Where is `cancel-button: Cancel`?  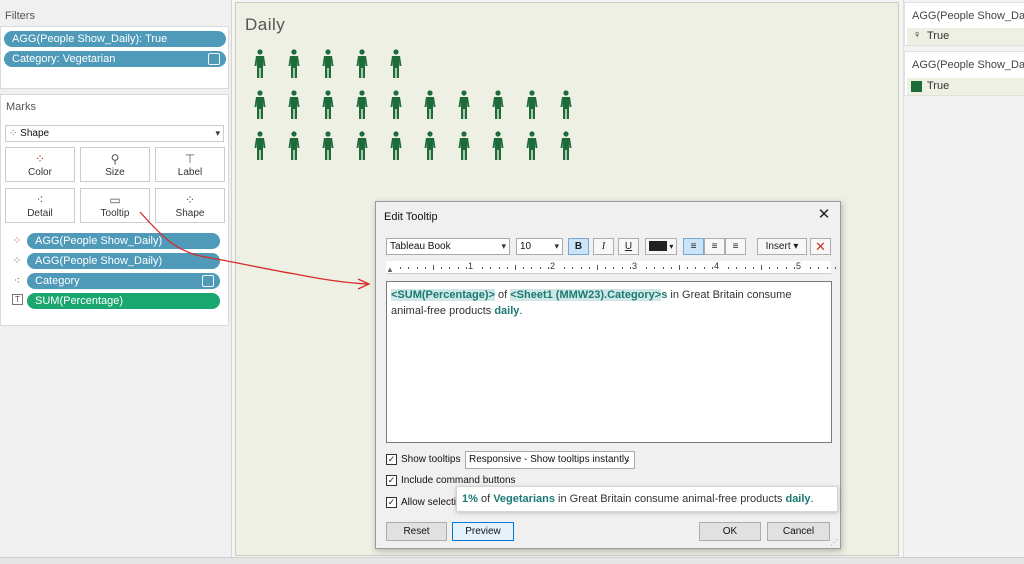
cancel-button: Cancel is located at coordinates (798, 531).